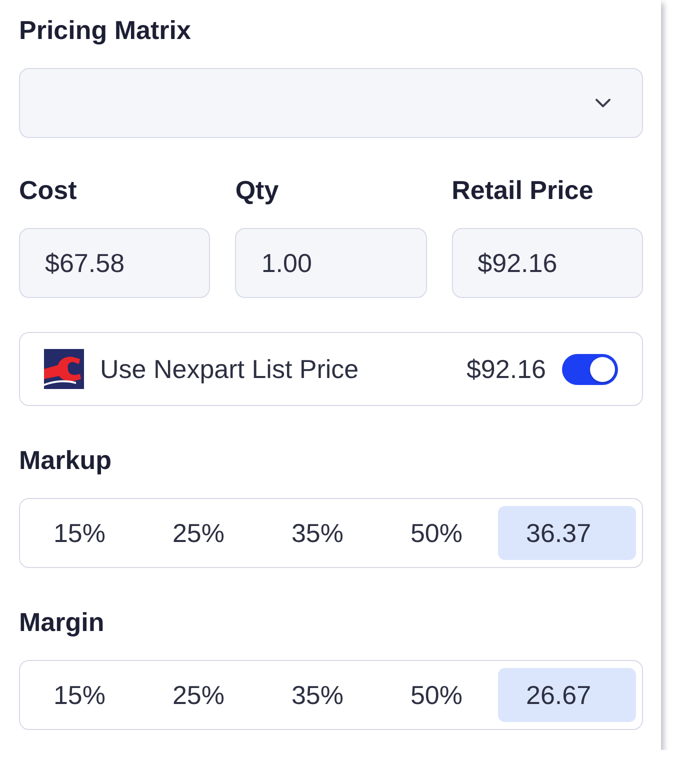  What do you see at coordinates (61, 622) in the screenshot?
I see `section-label: Margin` at bounding box center [61, 622].